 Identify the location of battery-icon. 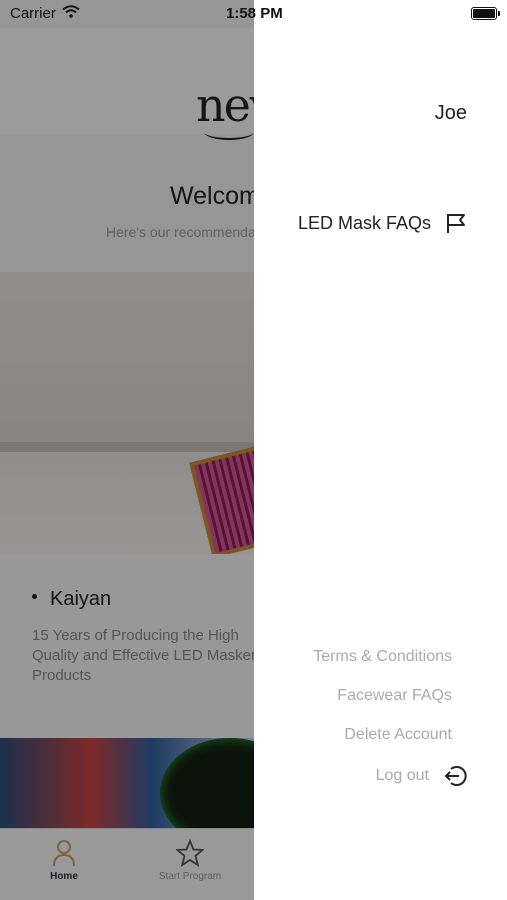
(485, 13).